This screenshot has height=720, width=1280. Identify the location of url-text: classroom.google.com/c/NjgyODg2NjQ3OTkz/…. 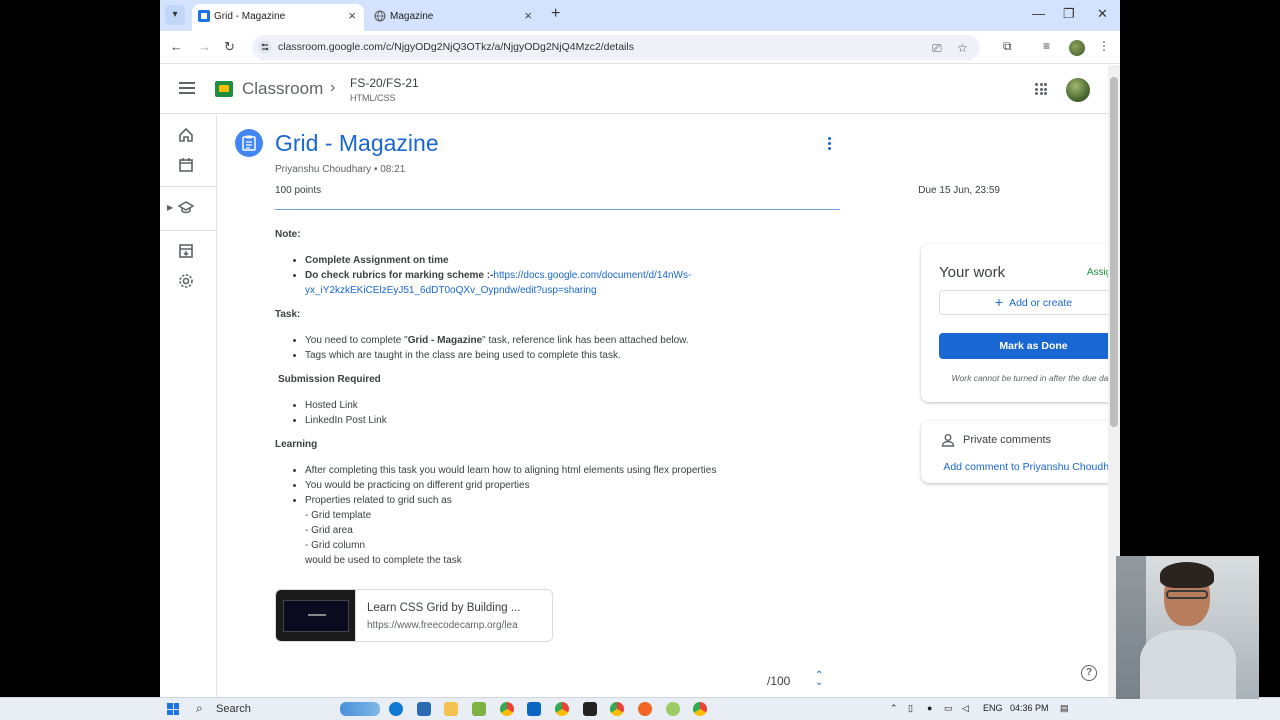
(456, 47).